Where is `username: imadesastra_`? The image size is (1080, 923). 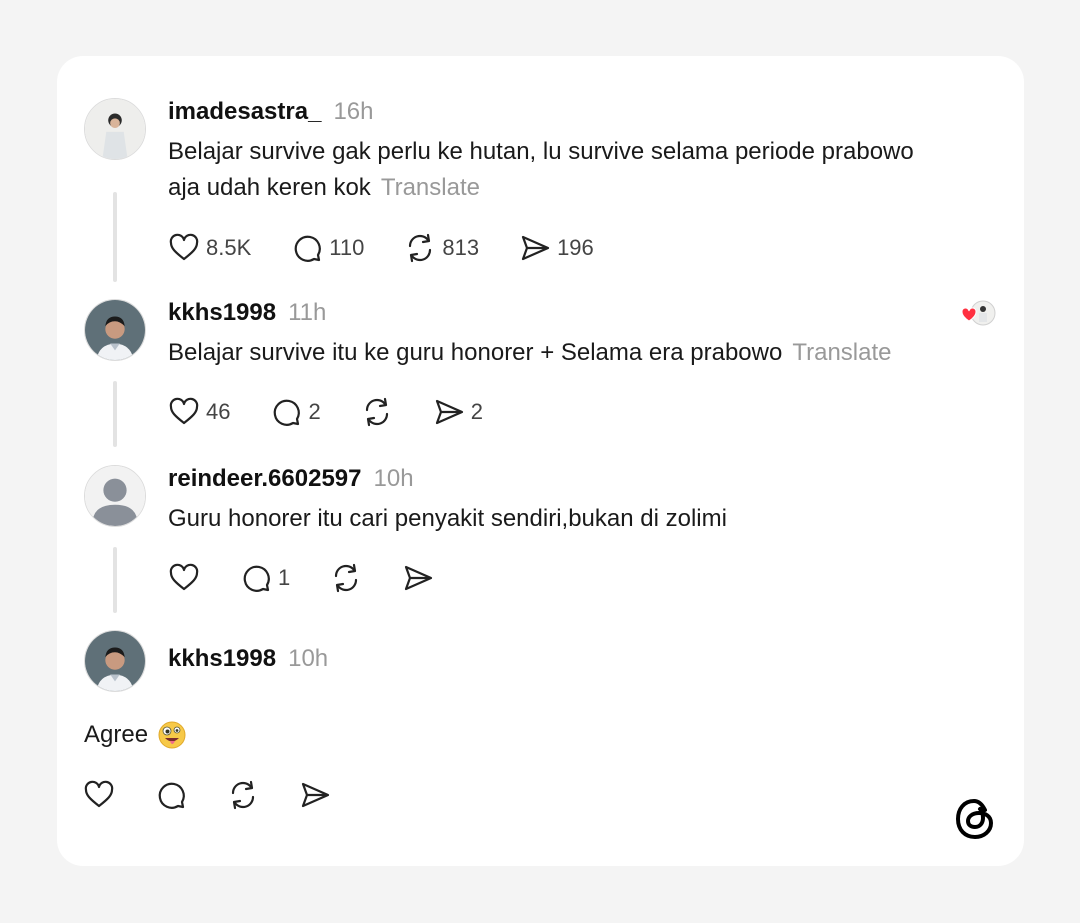 username: imadesastra_ is located at coordinates (244, 112).